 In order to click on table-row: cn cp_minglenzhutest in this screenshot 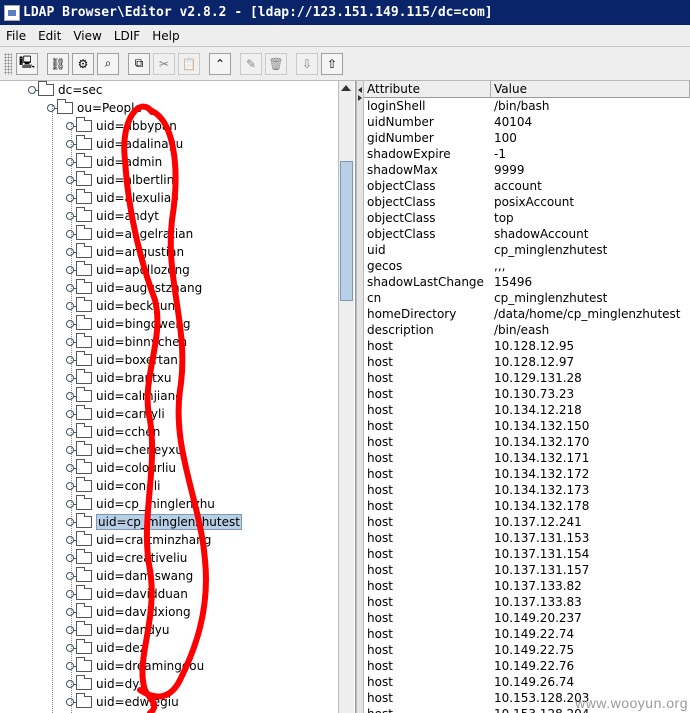, I will do `click(527, 298)`.